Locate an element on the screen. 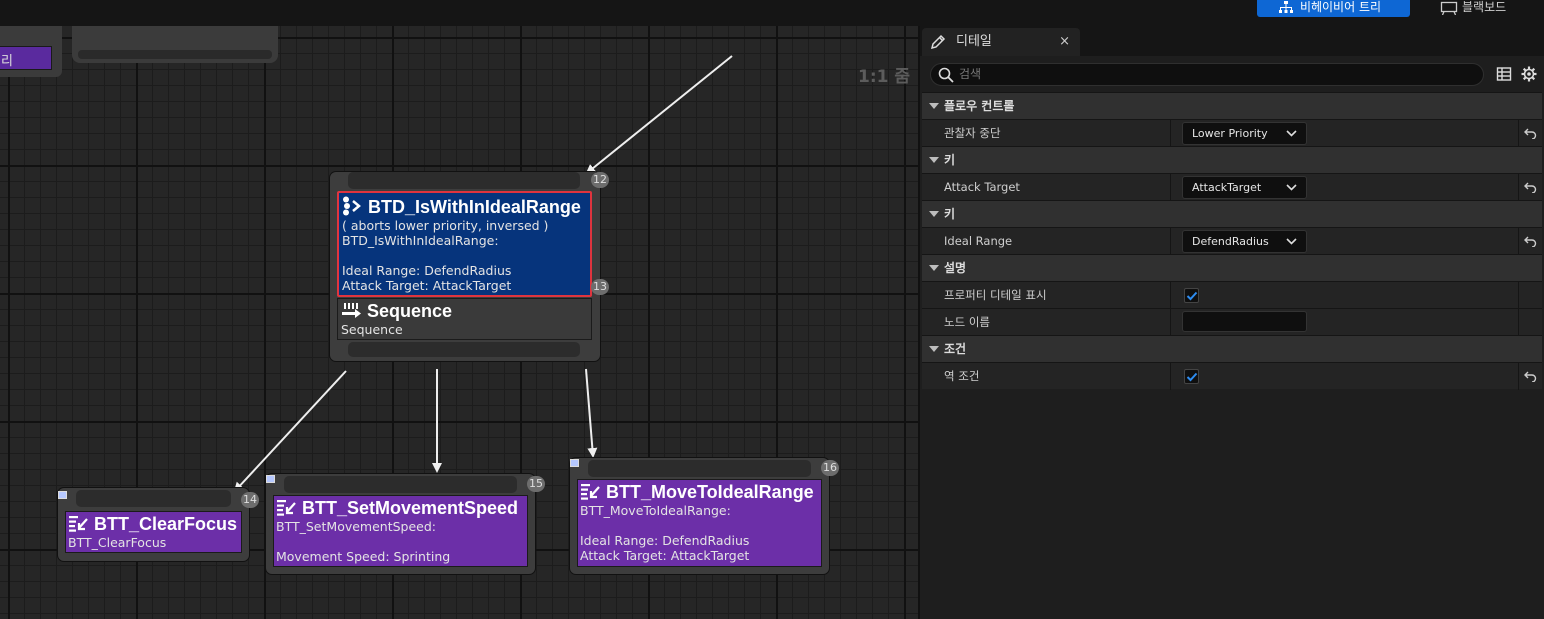  property-ideal-range: Ideal Range DefendRadius is located at coordinates (1232, 241).